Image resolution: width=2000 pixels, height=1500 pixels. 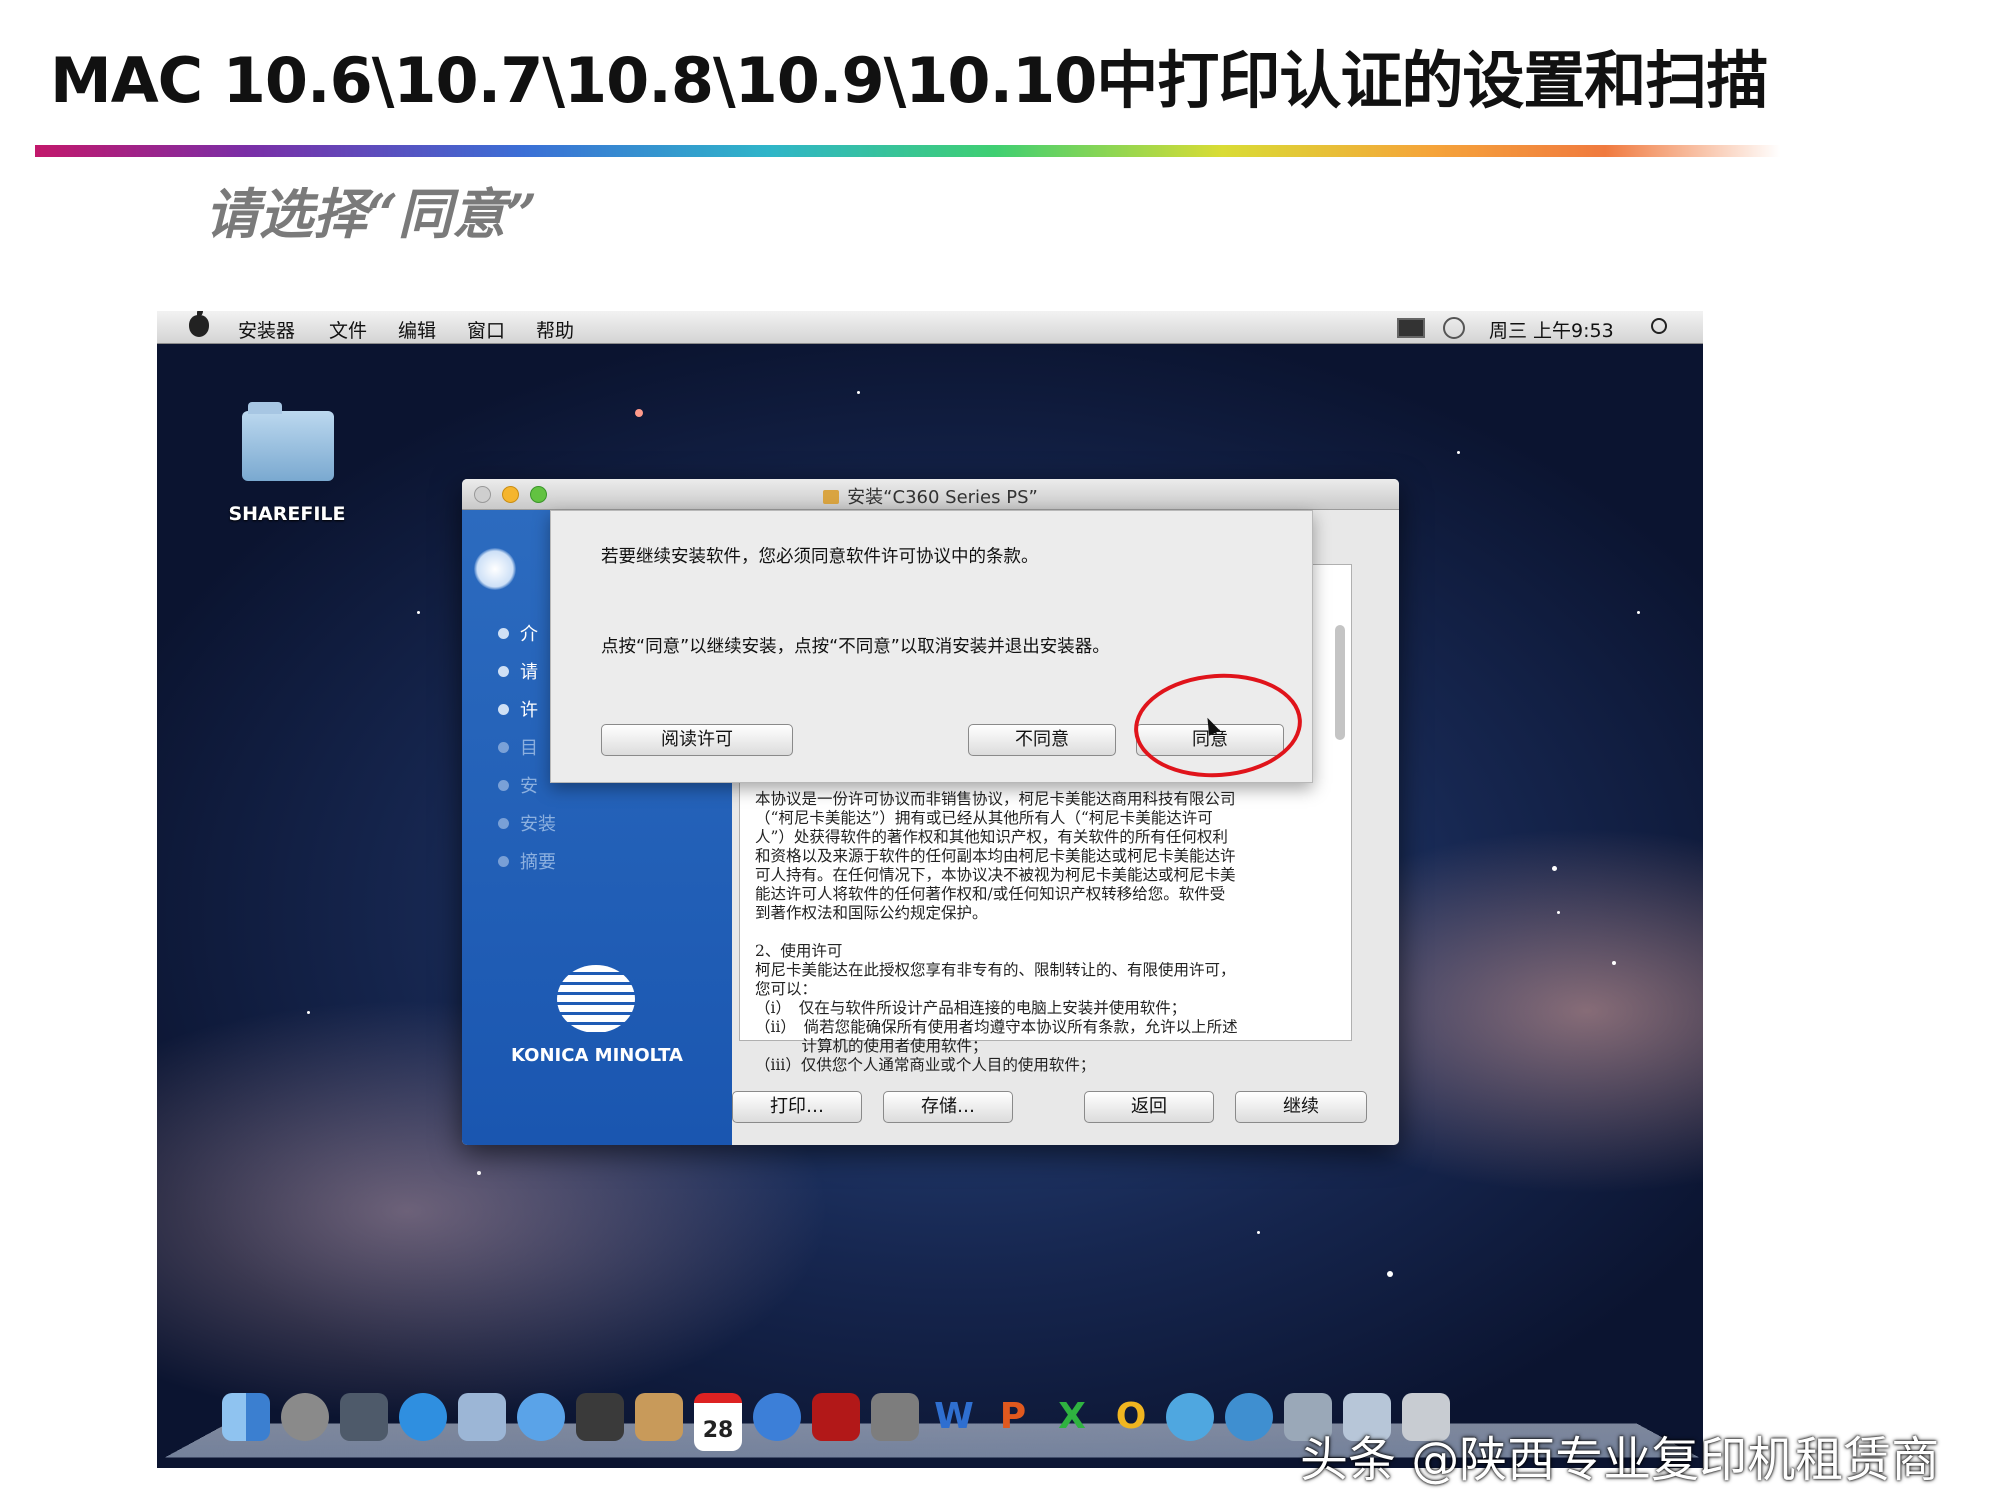 I want to click on slide-title: MAC 10.6\10.7\10.8\10.9\10.10中打印认证的设置和扫描, so click(x=909, y=80).